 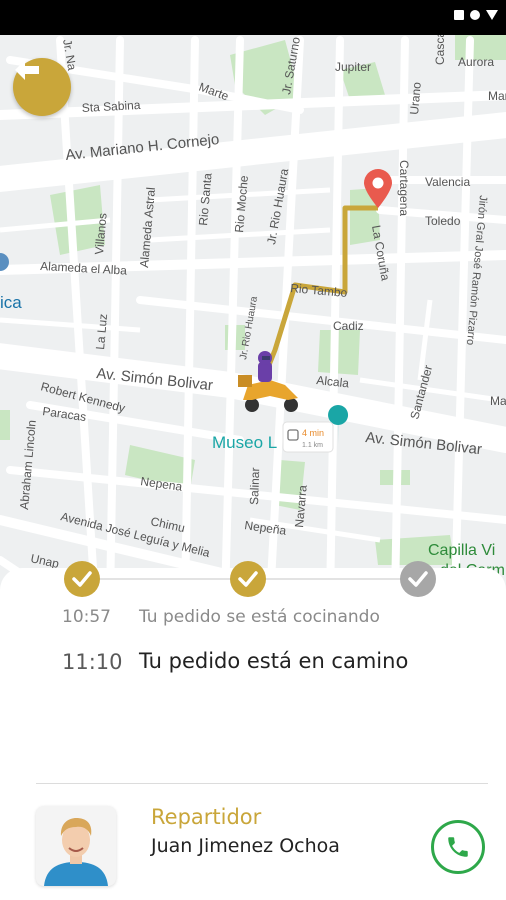 I want to click on eta-chip: 4 min 1.1 km, so click(x=308, y=437).